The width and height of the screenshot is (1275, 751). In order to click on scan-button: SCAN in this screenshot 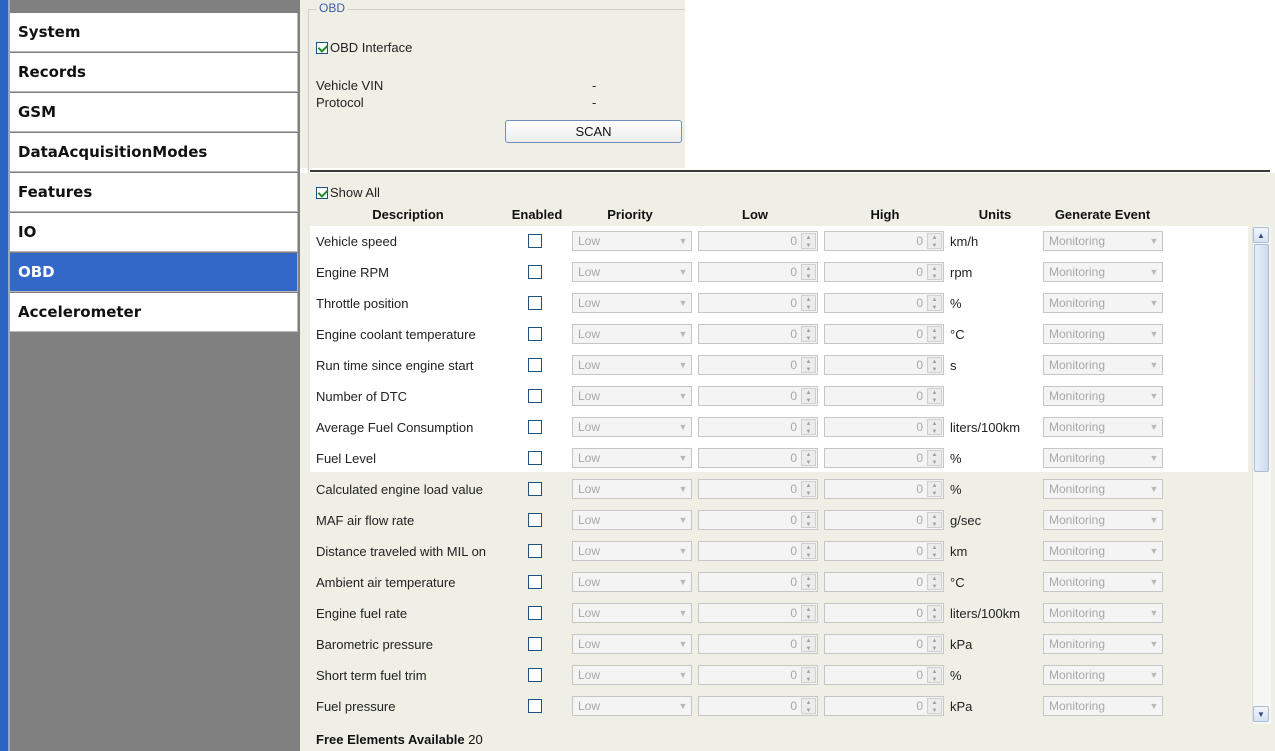, I will do `click(593, 131)`.